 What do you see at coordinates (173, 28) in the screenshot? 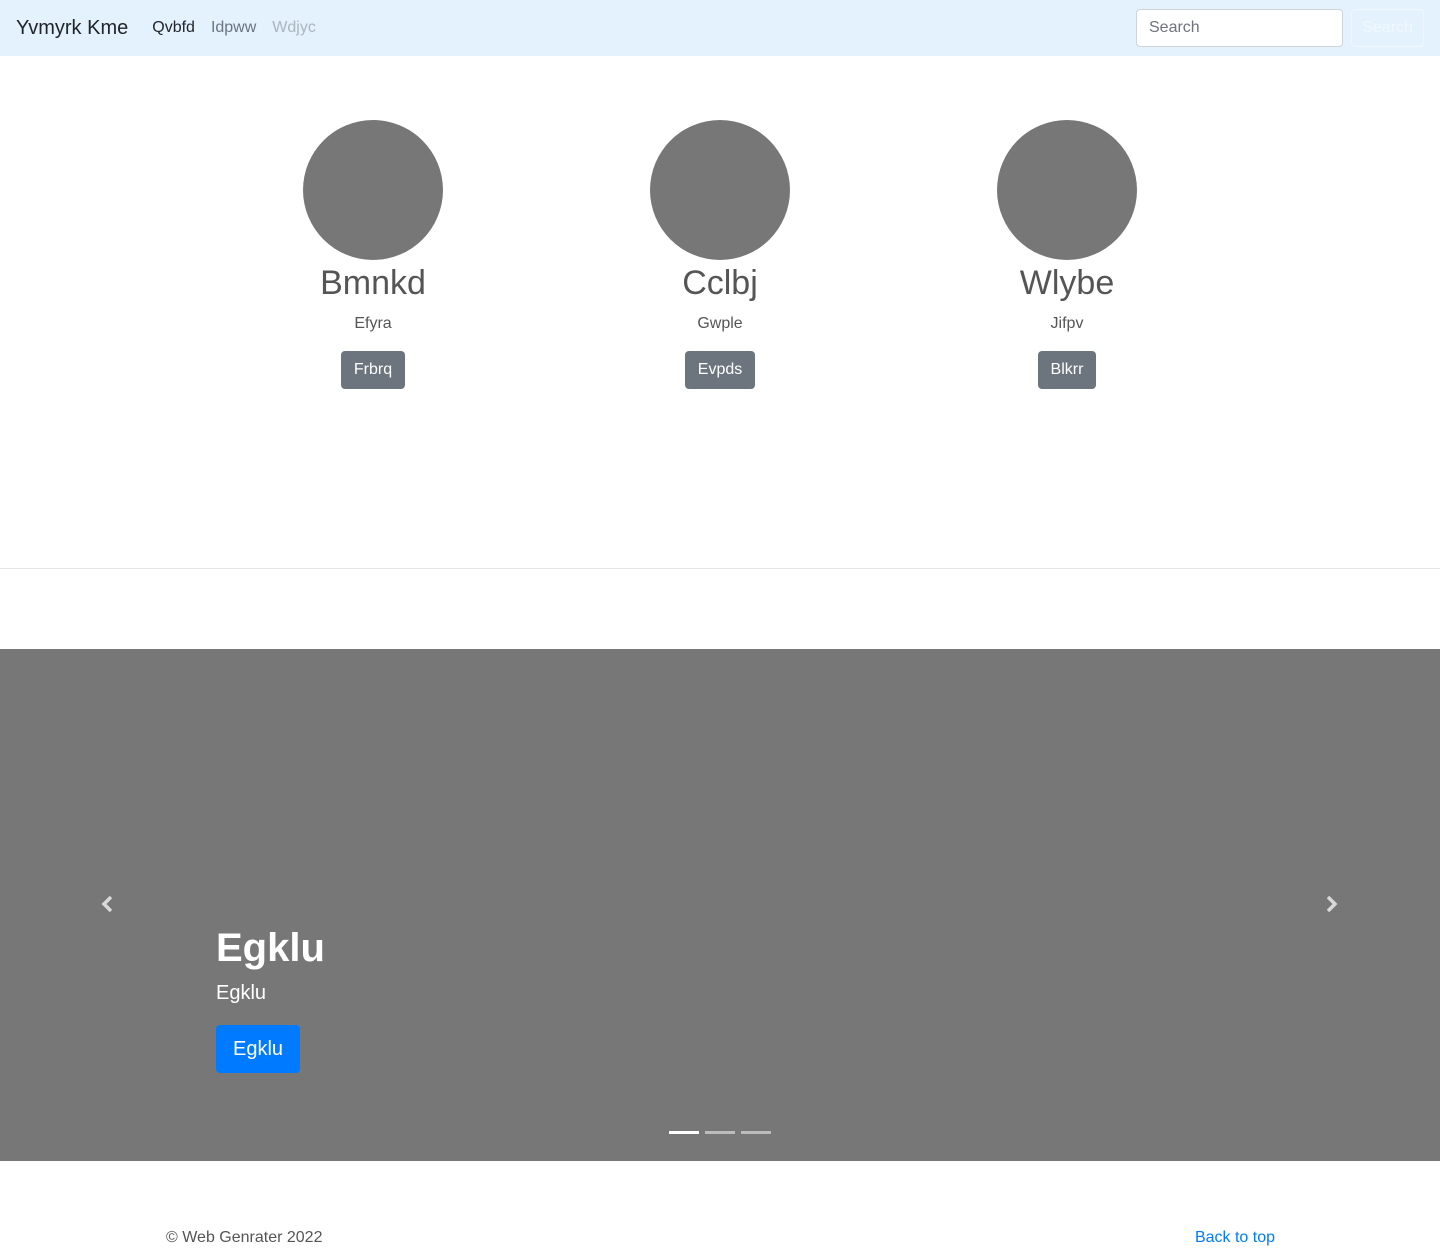
I see `nav-link-qvbfd: Qvbfd` at bounding box center [173, 28].